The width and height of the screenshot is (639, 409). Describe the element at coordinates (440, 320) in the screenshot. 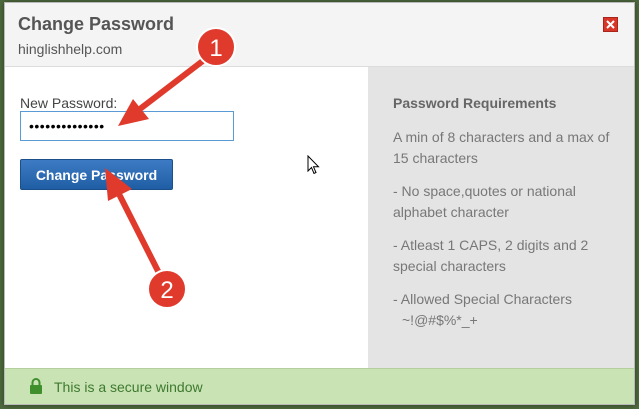

I see `allowed-special-characters: ~!@#$%*_+` at that location.